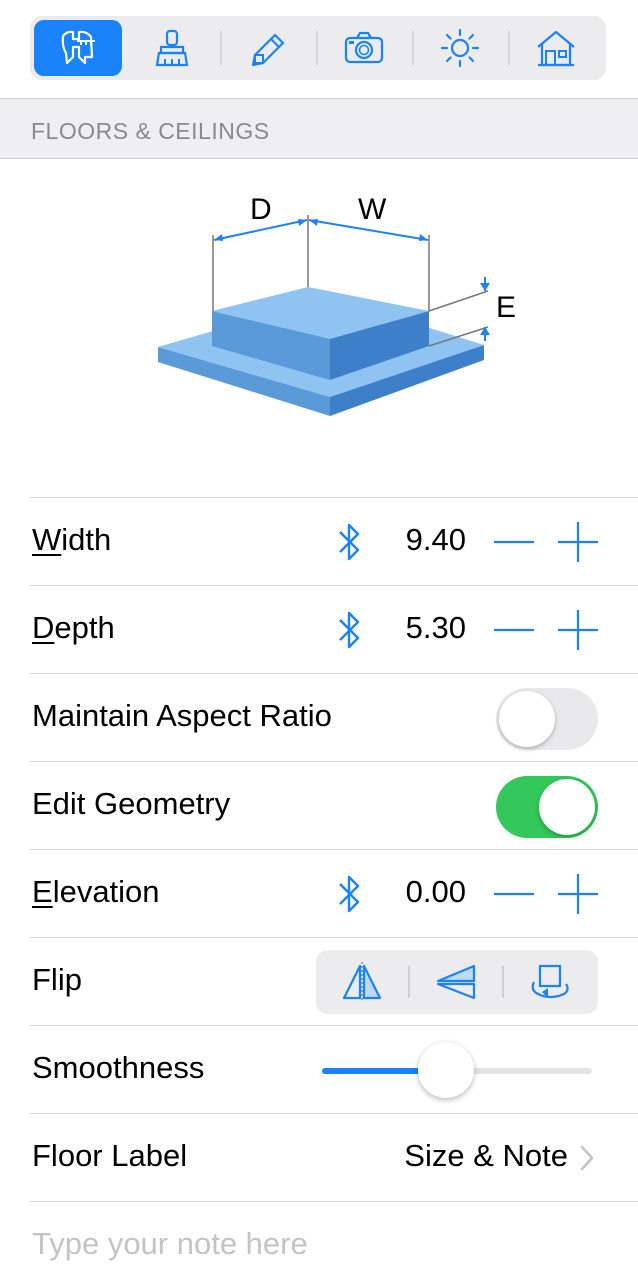  I want to click on tool-tab-lighting, so click(460, 48).